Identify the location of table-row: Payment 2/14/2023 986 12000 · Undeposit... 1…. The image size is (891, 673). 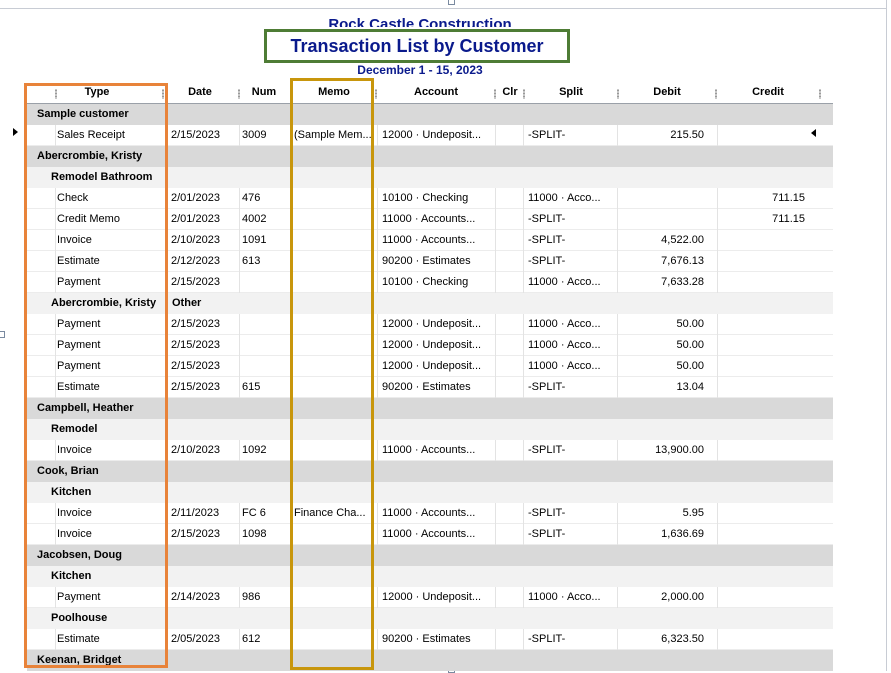
(430, 597).